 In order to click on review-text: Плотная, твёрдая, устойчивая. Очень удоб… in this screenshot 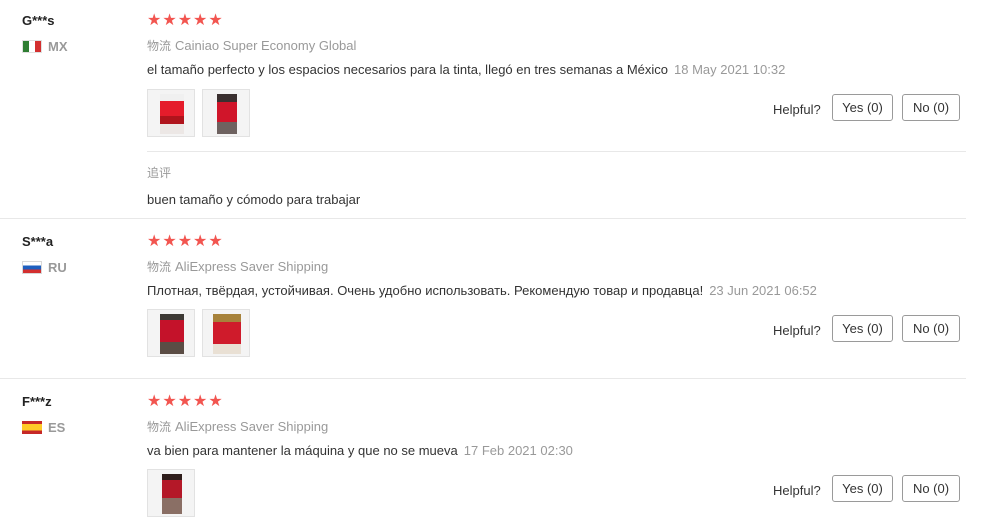, I will do `click(482, 290)`.